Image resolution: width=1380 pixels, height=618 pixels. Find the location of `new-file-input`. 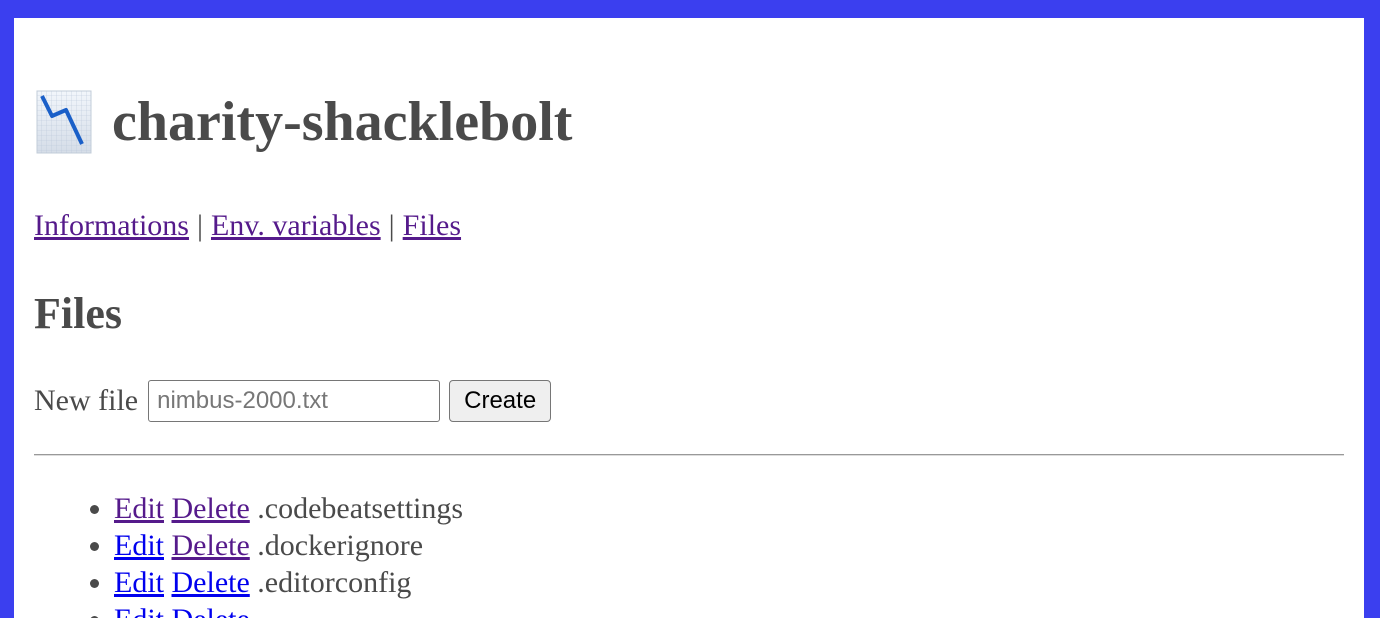

new-file-input is located at coordinates (294, 401).